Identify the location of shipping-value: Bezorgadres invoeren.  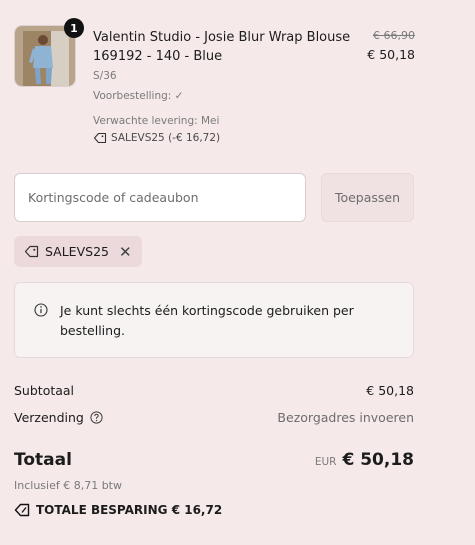
(345, 417).